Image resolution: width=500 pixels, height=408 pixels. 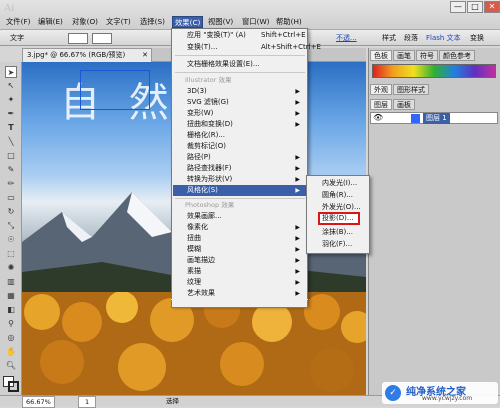 I want to click on menu-item-pathfinder: 路径查找器(F) ▶, so click(x=239, y=168).